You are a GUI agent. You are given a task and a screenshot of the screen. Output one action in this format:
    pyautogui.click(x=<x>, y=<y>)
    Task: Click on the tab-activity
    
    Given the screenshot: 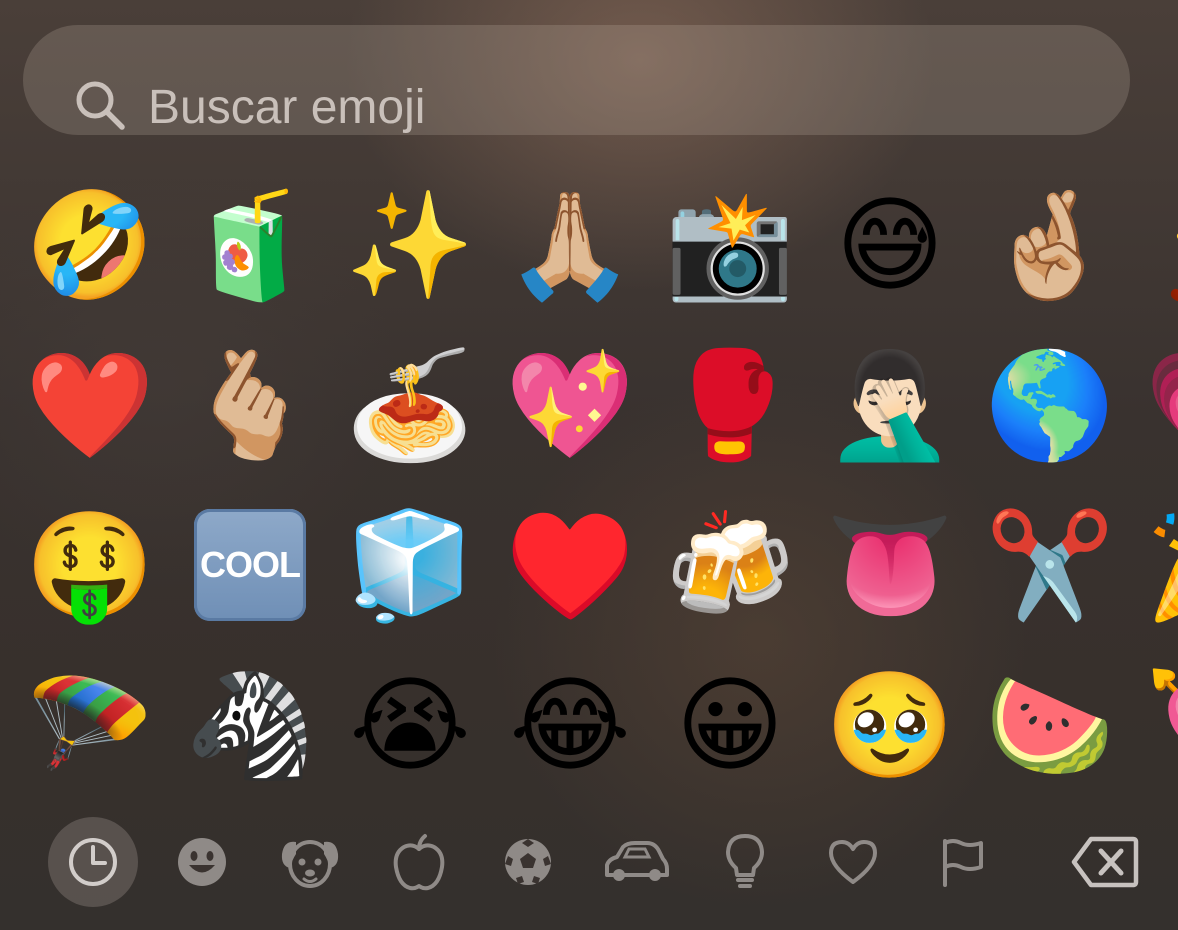 What is the action you would take?
    pyautogui.click(x=528, y=862)
    